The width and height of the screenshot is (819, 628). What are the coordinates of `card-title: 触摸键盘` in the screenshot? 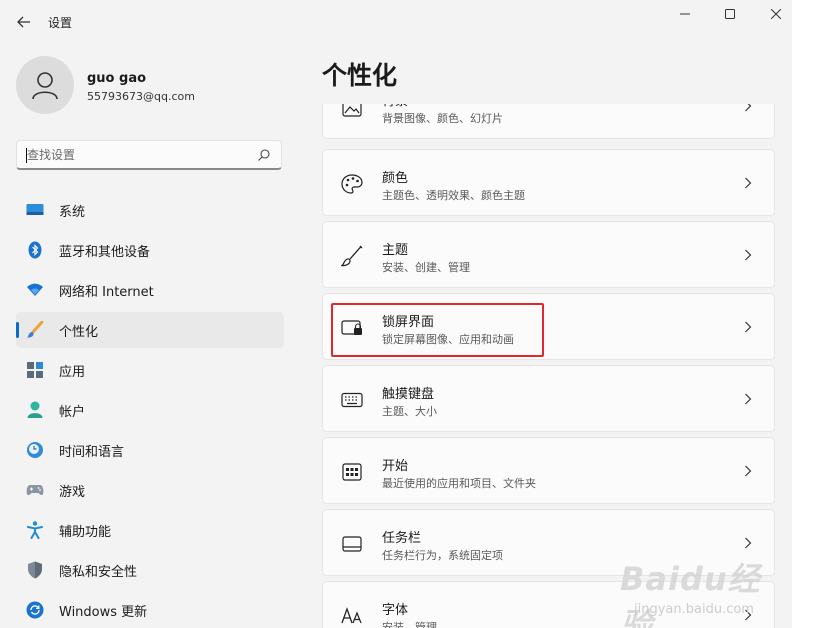 It's located at (408, 394).